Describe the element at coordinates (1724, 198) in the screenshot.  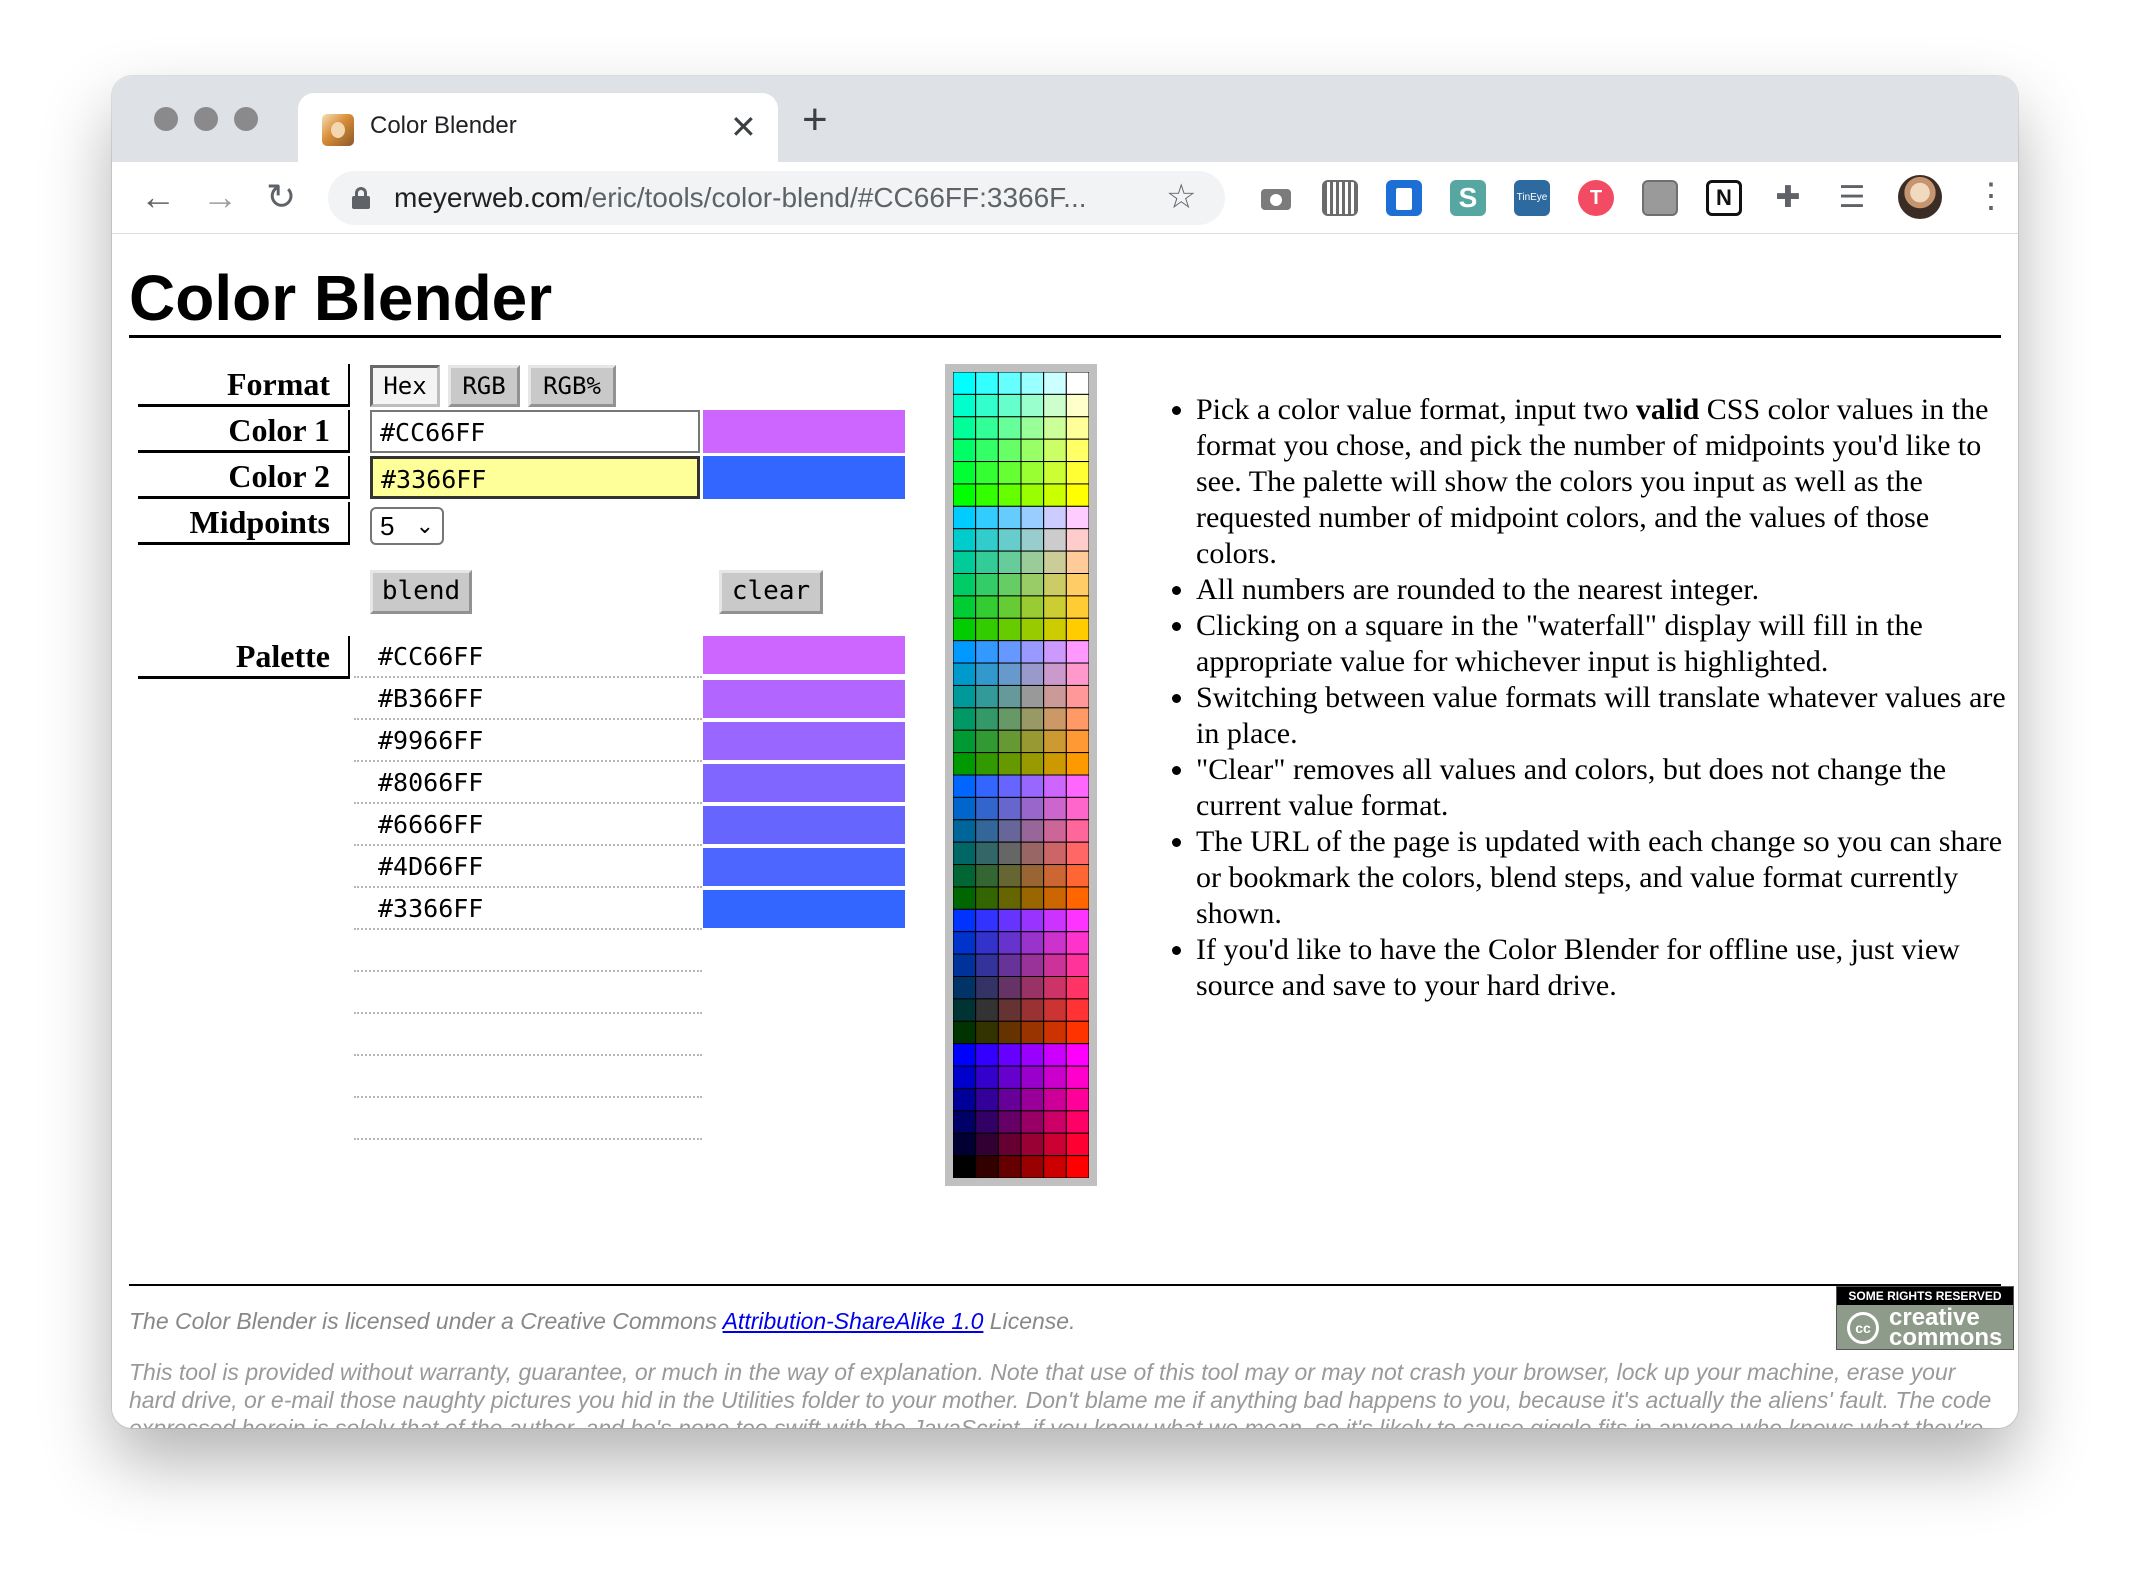
I see `notion-icon: N` at that location.